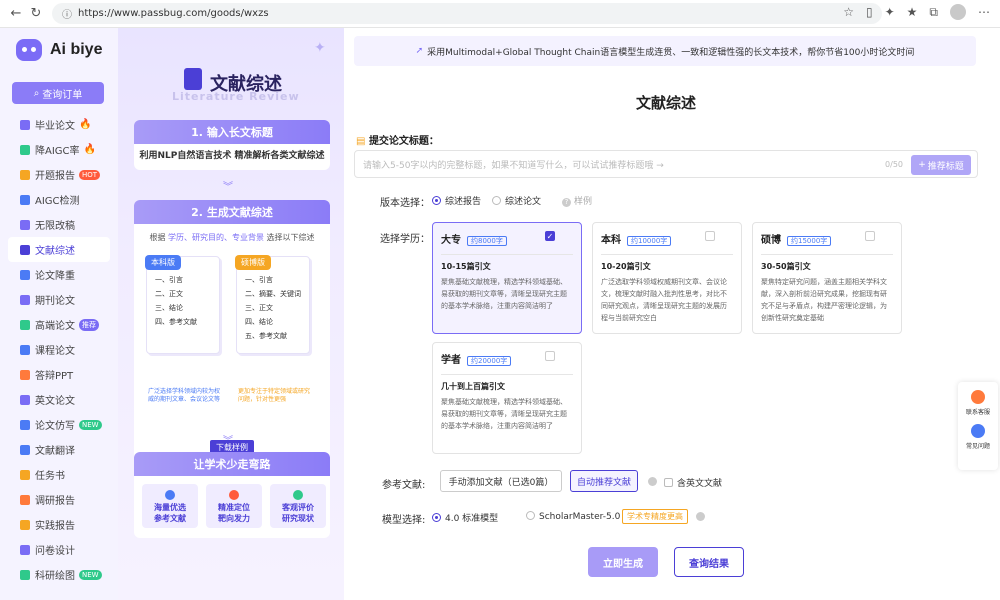  Describe the element at coordinates (29, 50) in the screenshot. I see `robot-logo-icon` at that location.